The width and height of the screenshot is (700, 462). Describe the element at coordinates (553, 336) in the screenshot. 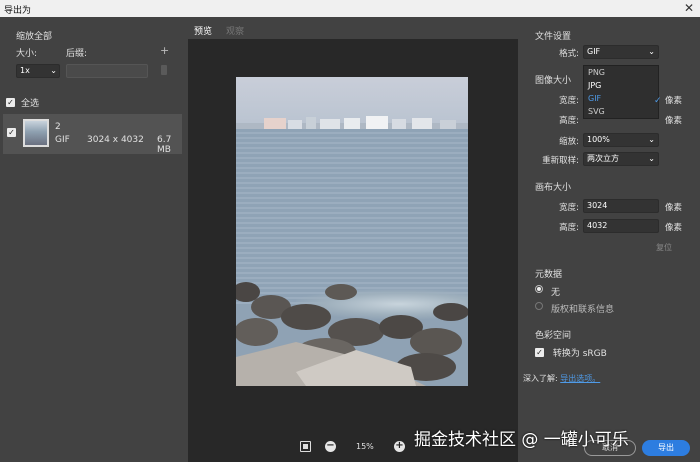

I see `color-space-header: 色彩空间` at that location.